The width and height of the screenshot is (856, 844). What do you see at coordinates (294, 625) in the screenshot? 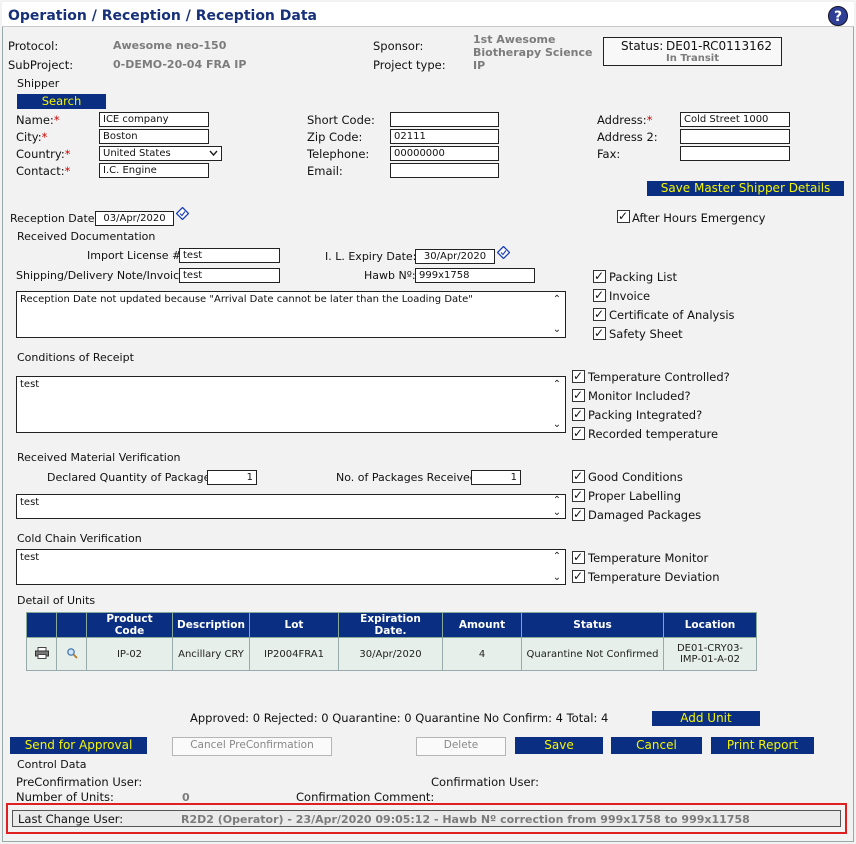
I see `column-header: Lot` at bounding box center [294, 625].